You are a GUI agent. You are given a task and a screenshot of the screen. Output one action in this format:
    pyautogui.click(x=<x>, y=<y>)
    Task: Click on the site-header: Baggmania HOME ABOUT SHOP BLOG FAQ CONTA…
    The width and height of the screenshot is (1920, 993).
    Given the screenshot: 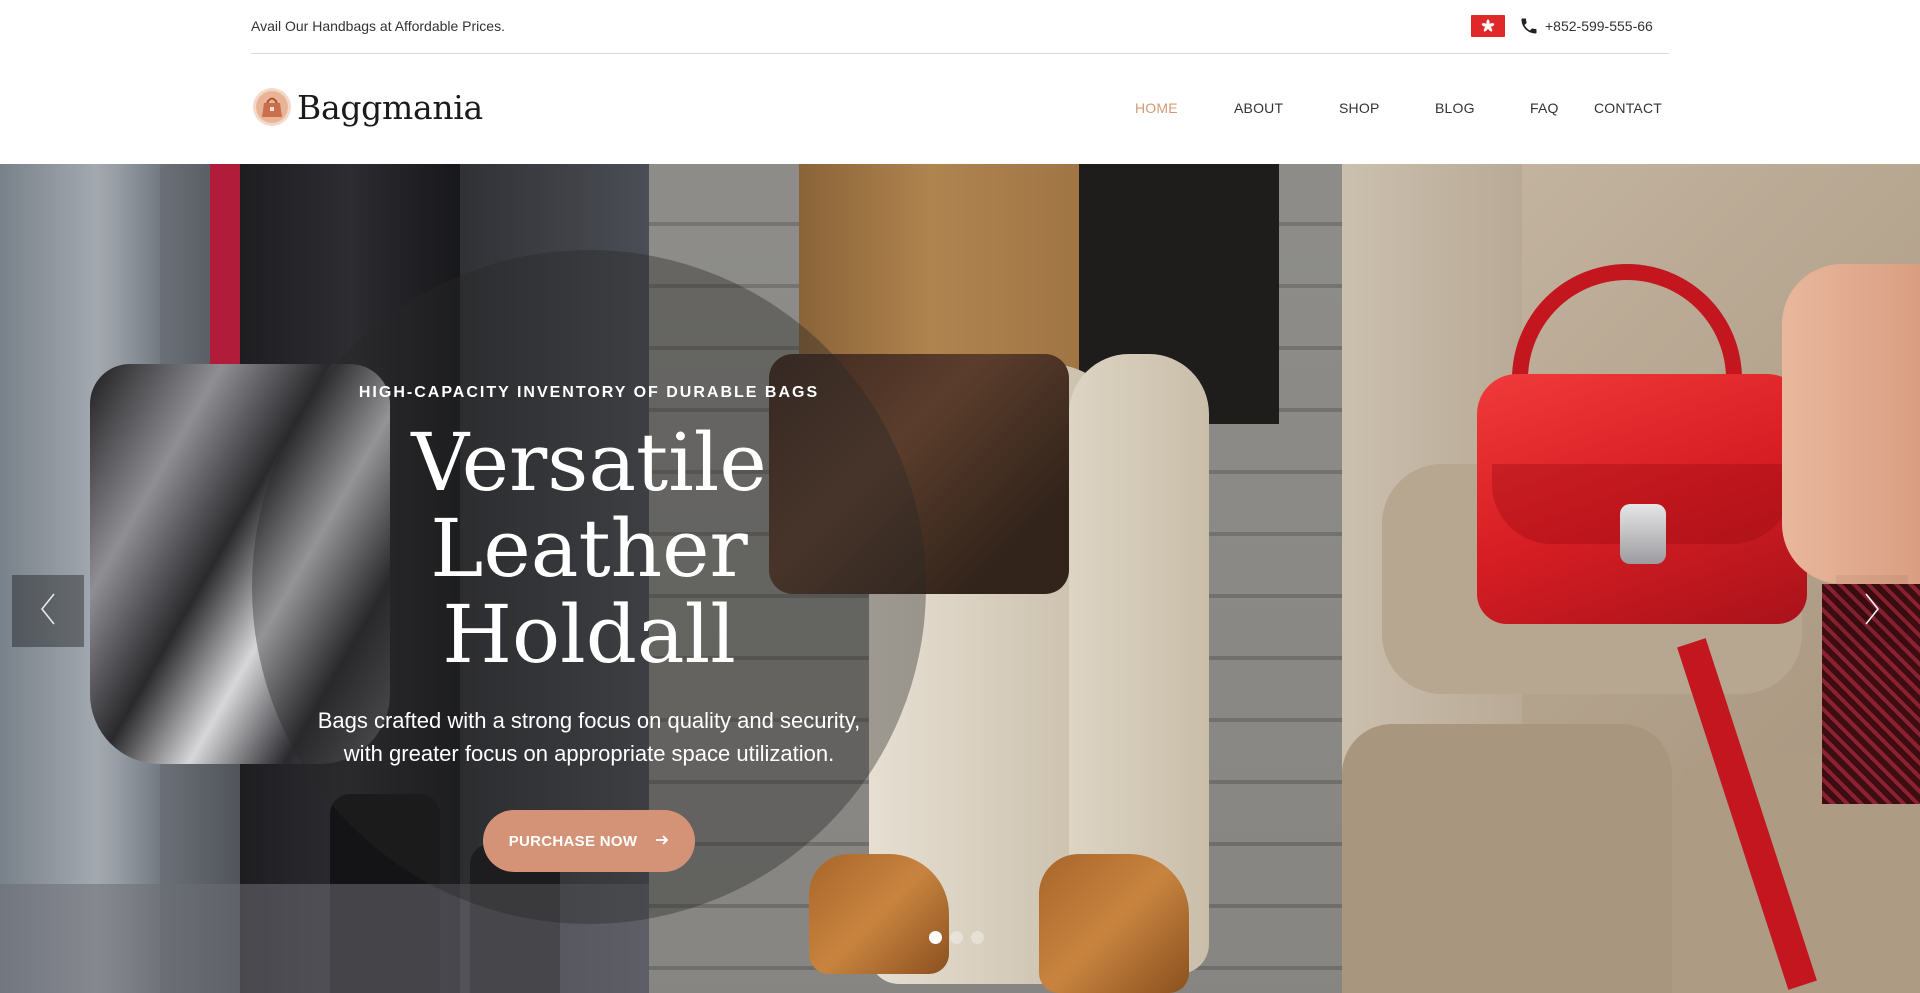 What is the action you would take?
    pyautogui.click(x=960, y=109)
    